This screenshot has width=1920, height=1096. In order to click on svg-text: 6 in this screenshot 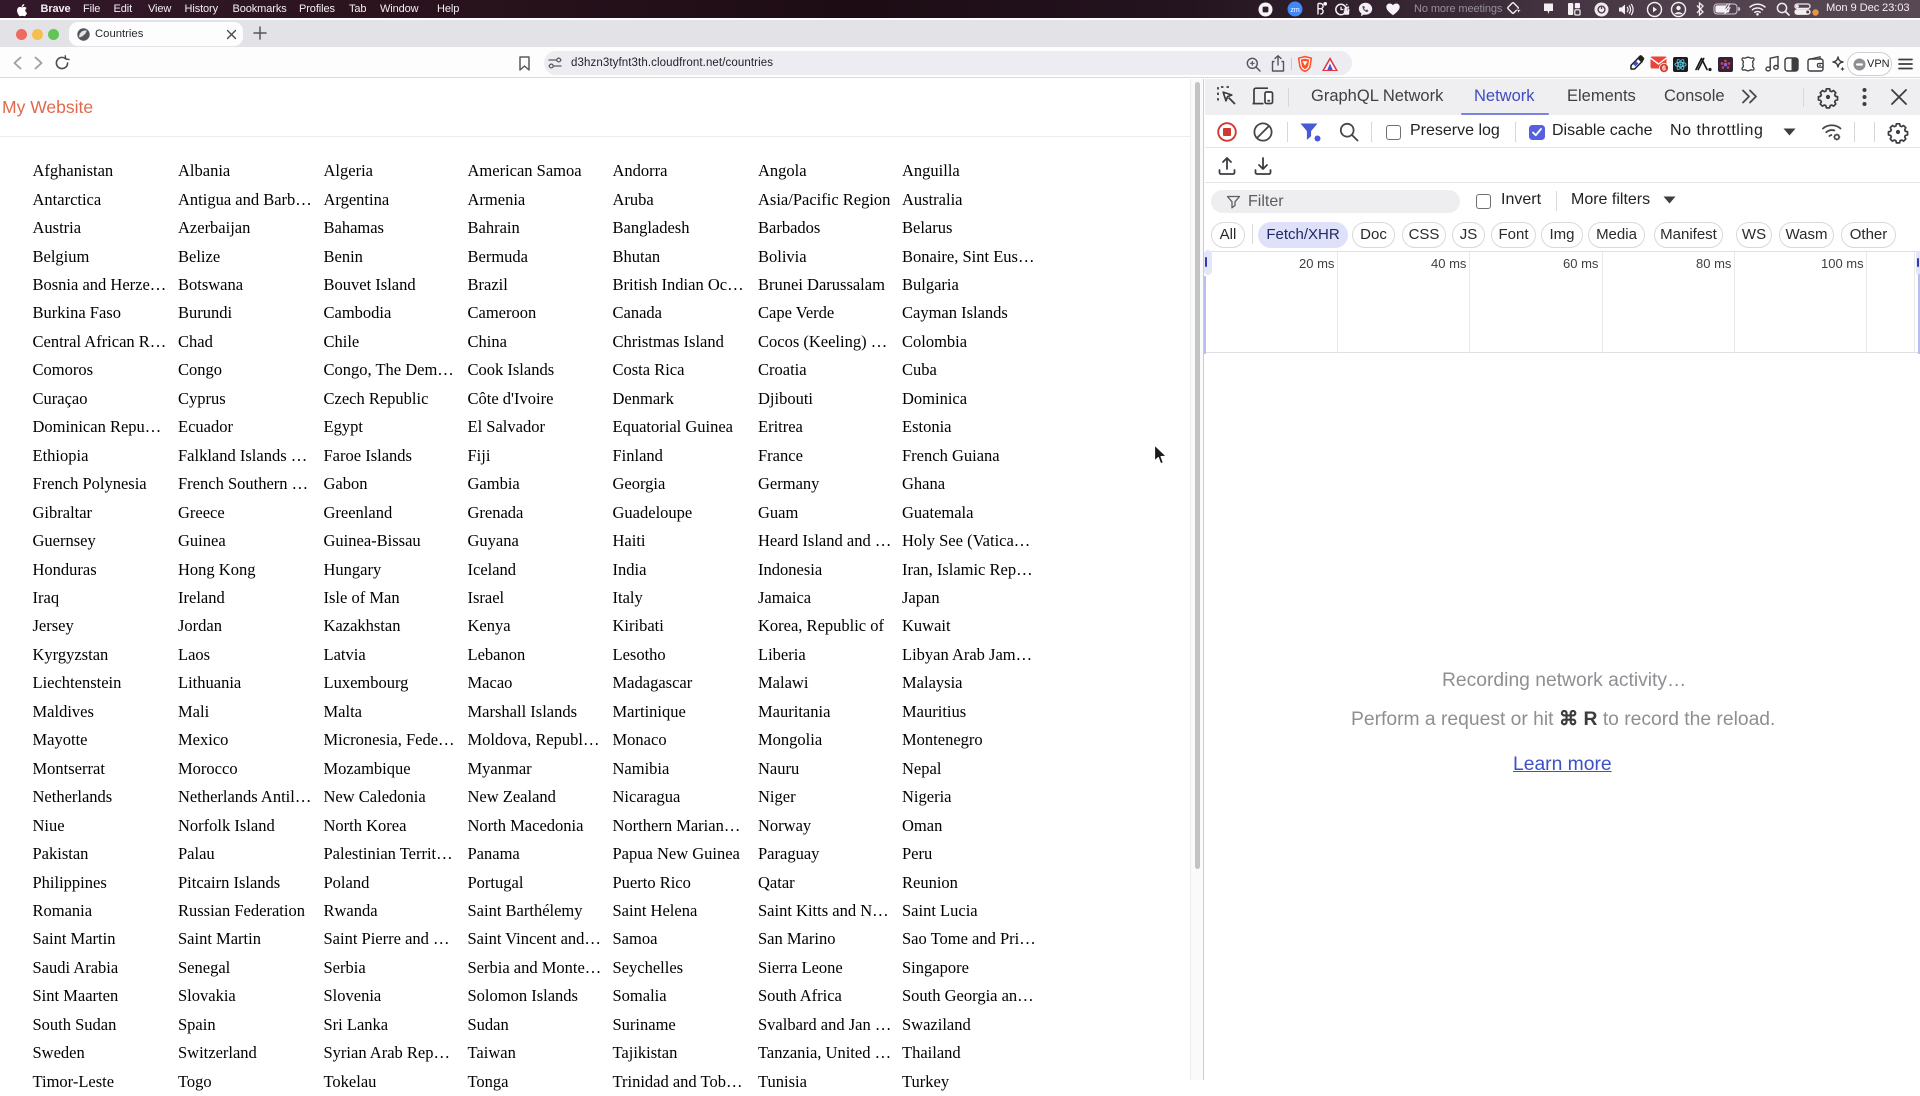, I will do `click(1664, 69)`.